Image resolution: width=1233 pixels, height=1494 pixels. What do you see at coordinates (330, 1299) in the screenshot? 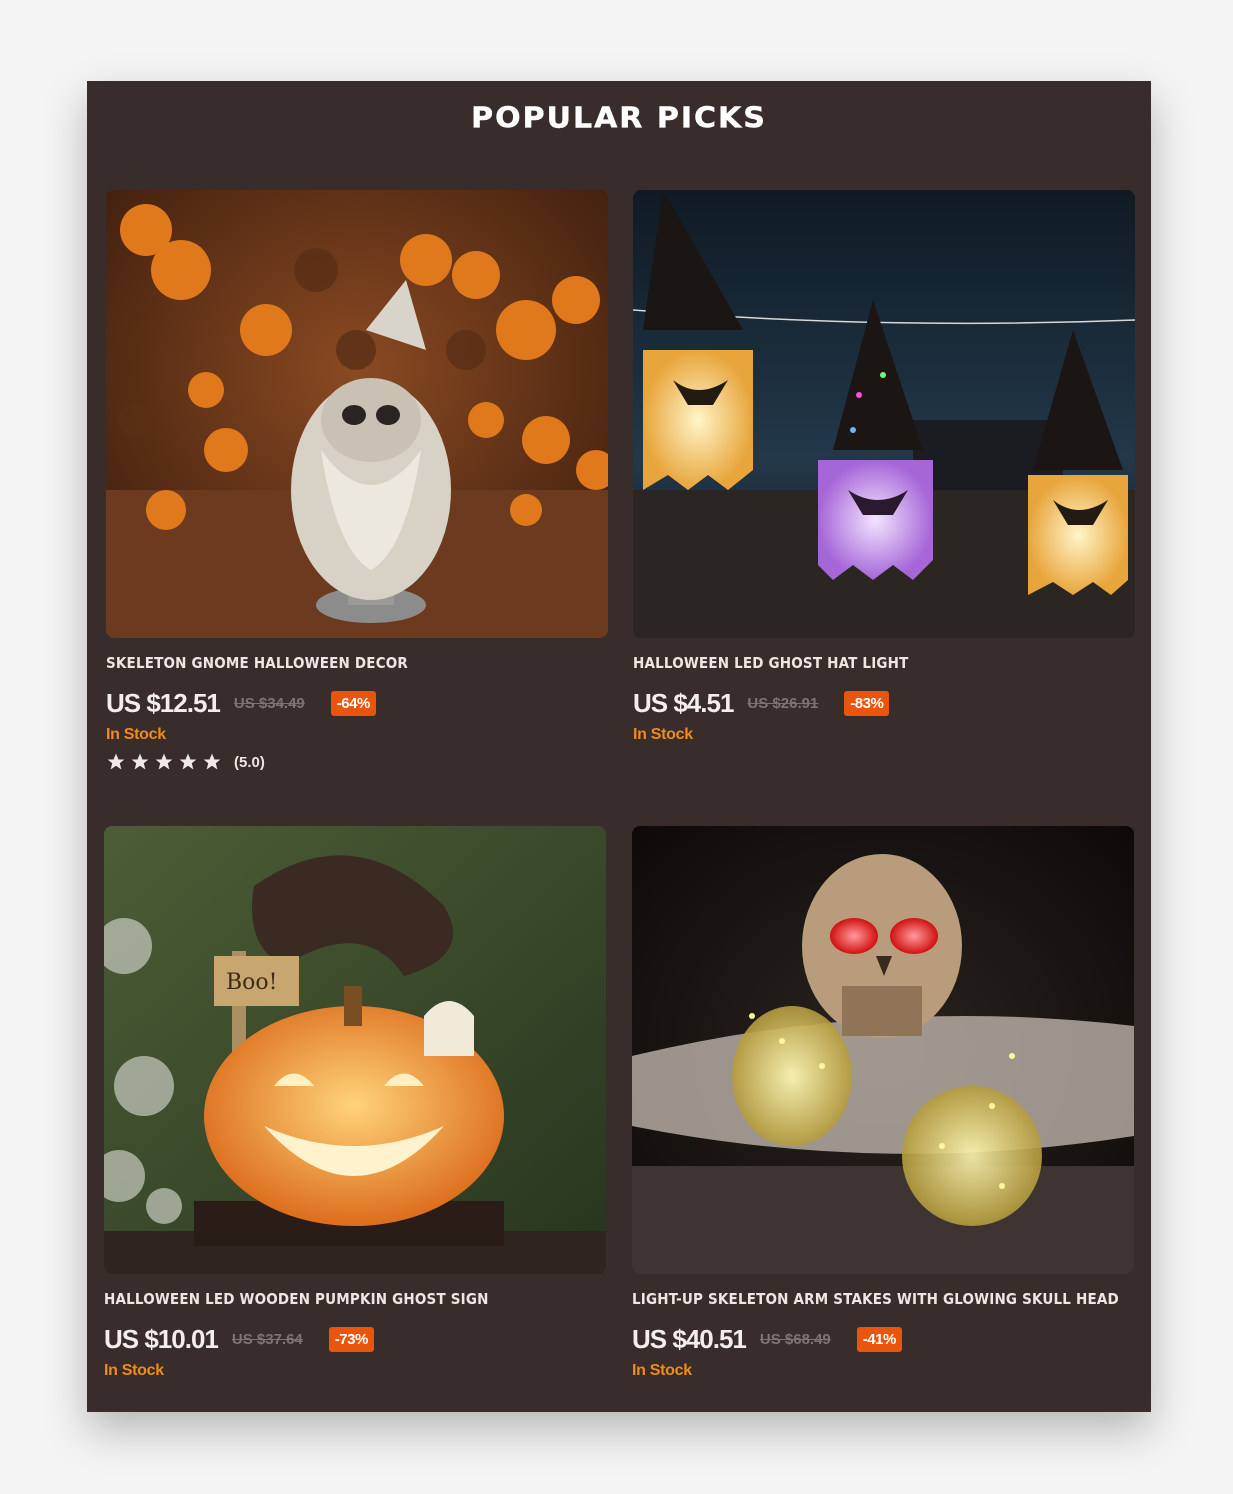
I see `product-title: Halloween LED Wooden Pumpkin Ghost Sign` at bounding box center [330, 1299].